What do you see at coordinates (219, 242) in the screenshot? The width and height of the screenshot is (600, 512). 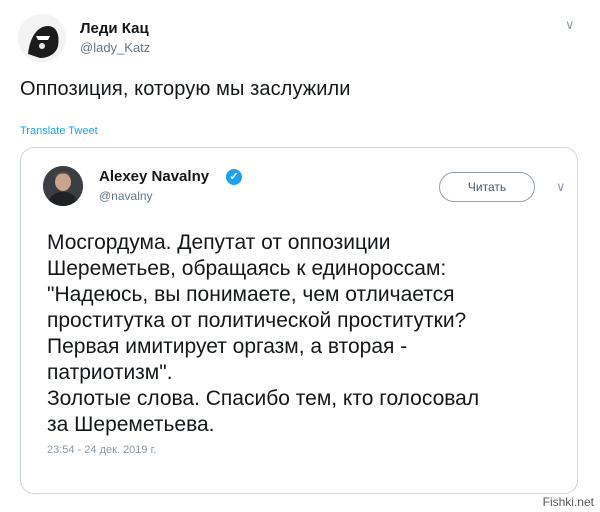 I see `quoted-text-line: Мосгордума. Депутат от оппозиции` at bounding box center [219, 242].